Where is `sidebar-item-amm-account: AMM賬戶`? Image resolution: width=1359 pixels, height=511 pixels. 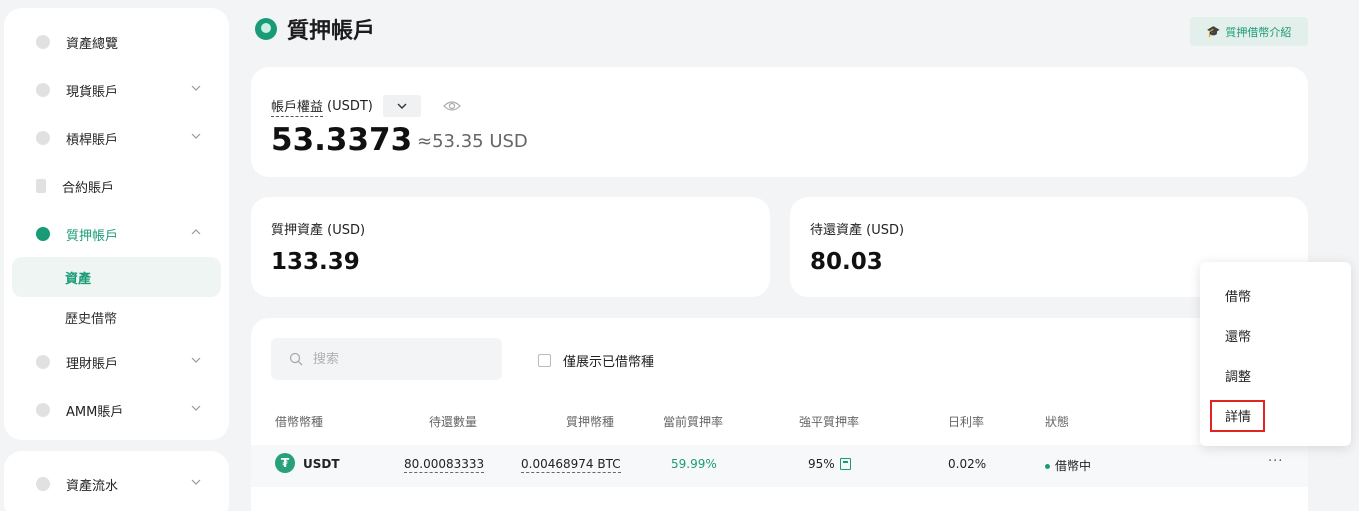
sidebar-item-amm-account: AMM賬戶 is located at coordinates (116, 410).